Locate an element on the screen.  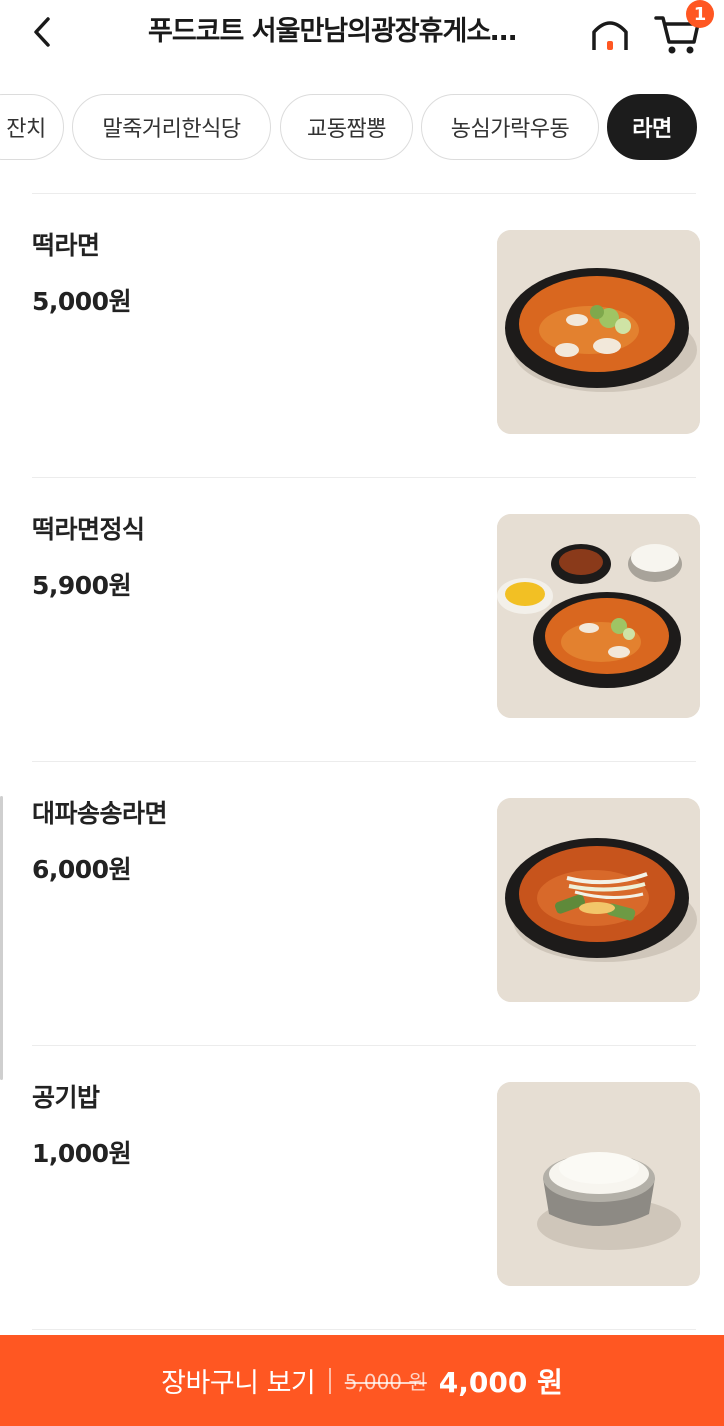
tab-label: 라면 is located at coordinates (652, 129).